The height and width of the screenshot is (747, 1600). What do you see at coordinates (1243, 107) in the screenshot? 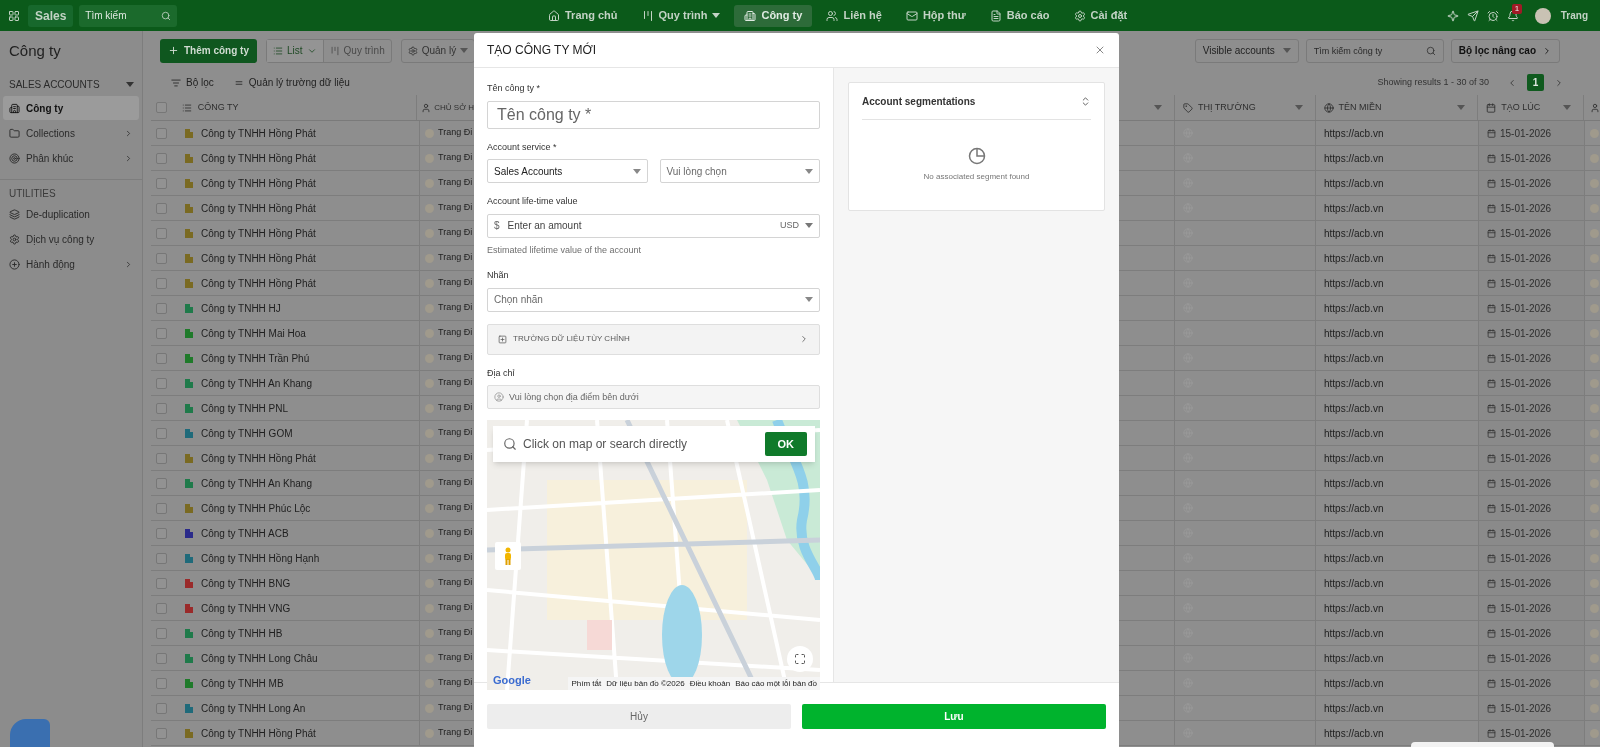
I see `column-header: THỊ TRƯỜNG` at bounding box center [1243, 107].